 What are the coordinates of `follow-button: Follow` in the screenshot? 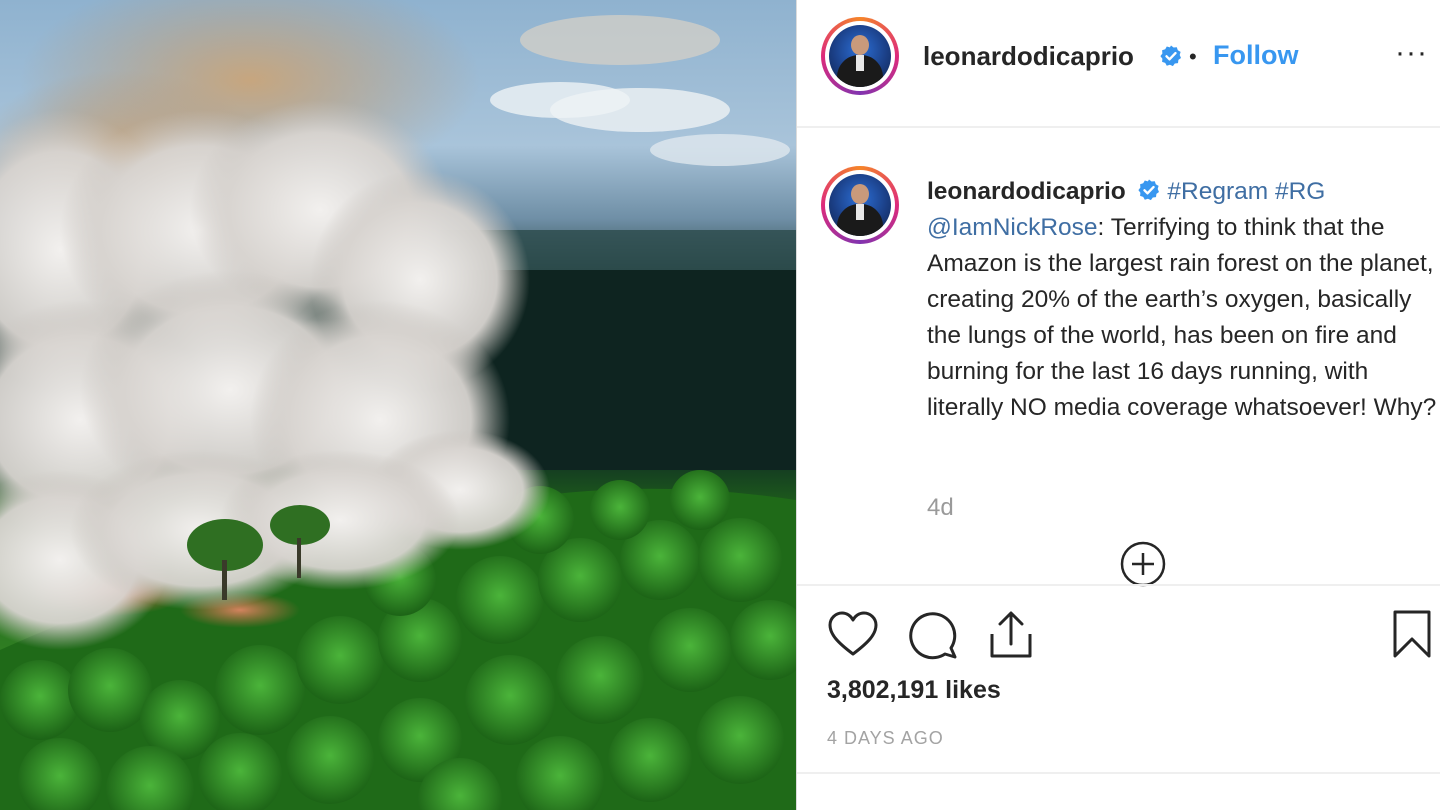 It's located at (1255, 55).